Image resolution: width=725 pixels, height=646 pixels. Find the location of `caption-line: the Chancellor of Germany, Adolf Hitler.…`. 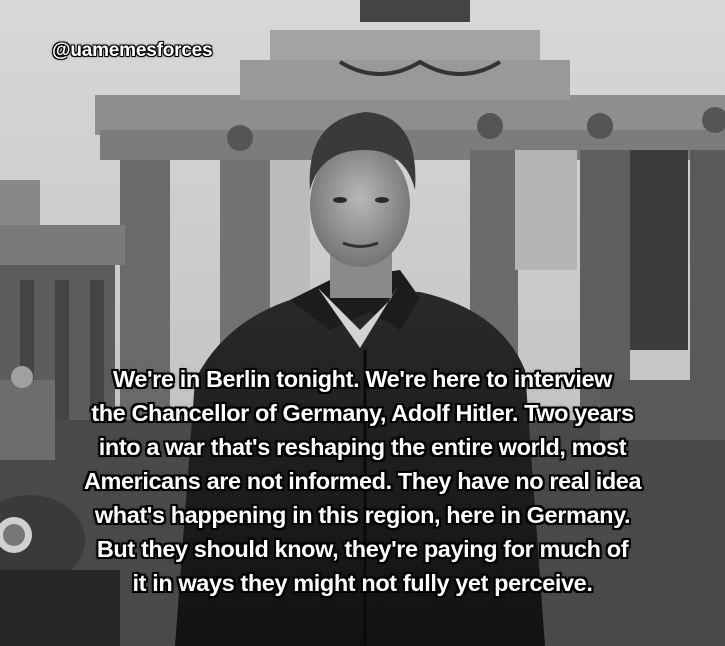

caption-line: the Chancellor of Germany, Adolf Hitler.… is located at coordinates (362, 413).